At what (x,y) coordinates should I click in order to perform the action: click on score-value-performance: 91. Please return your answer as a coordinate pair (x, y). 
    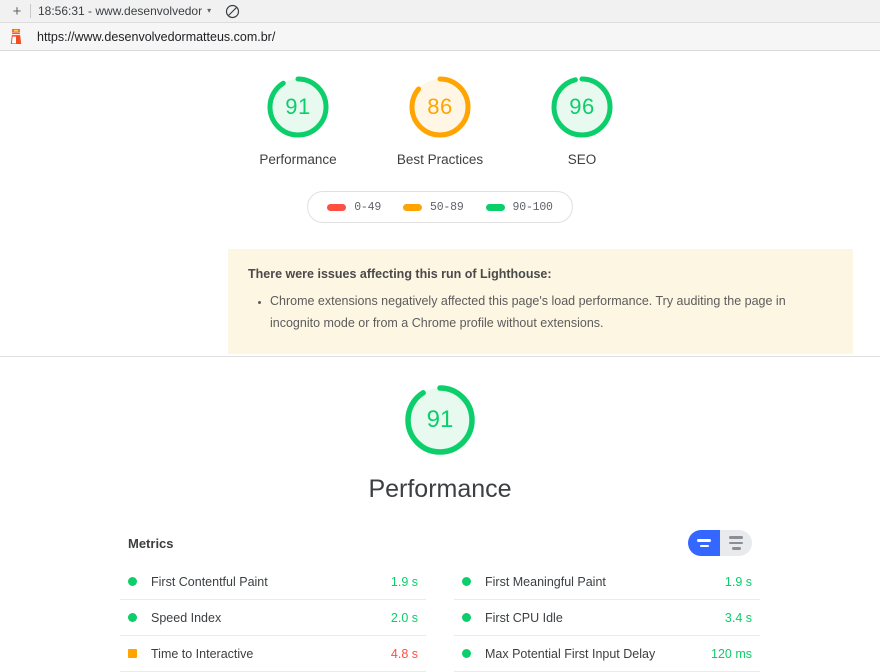
    Looking at the image, I should click on (298, 106).